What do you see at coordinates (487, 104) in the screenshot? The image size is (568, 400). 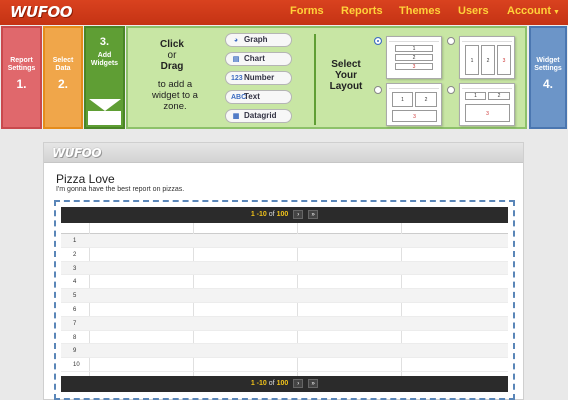 I see `layout-option-4: 1 2 3` at bounding box center [487, 104].